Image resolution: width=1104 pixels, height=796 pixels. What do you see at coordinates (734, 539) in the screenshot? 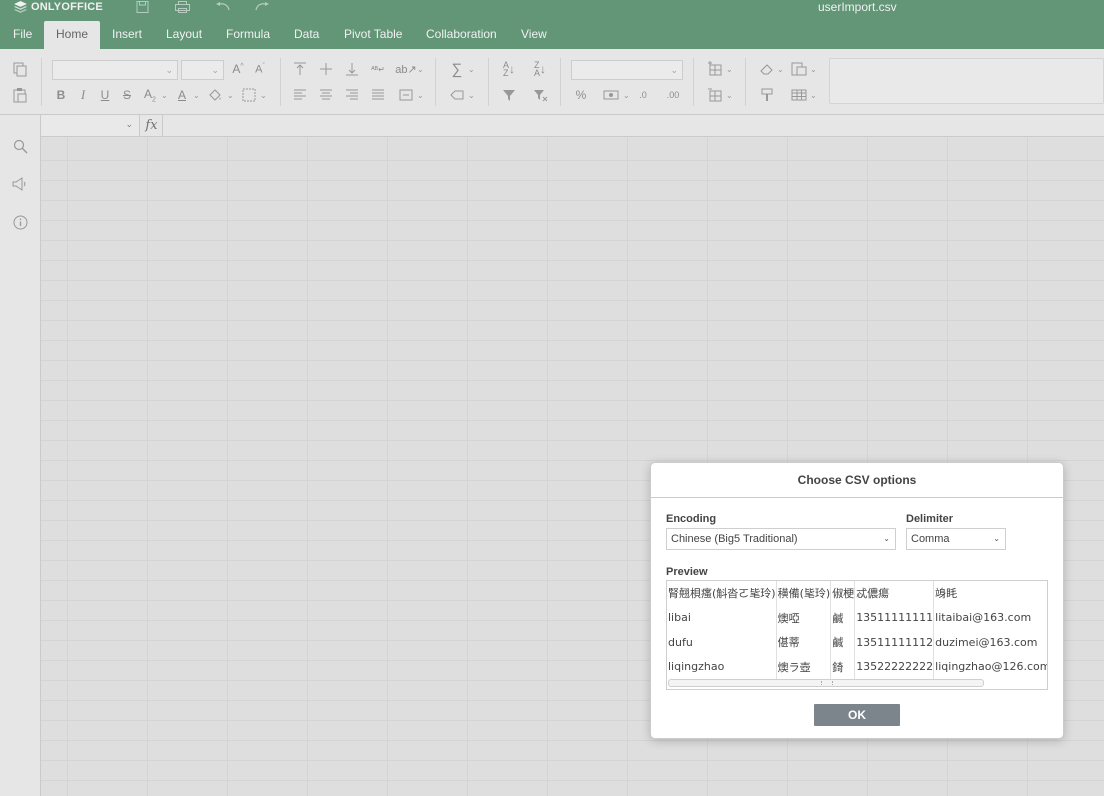
I see `encoding-value: Chinese (Big5 Traditional)` at bounding box center [734, 539].